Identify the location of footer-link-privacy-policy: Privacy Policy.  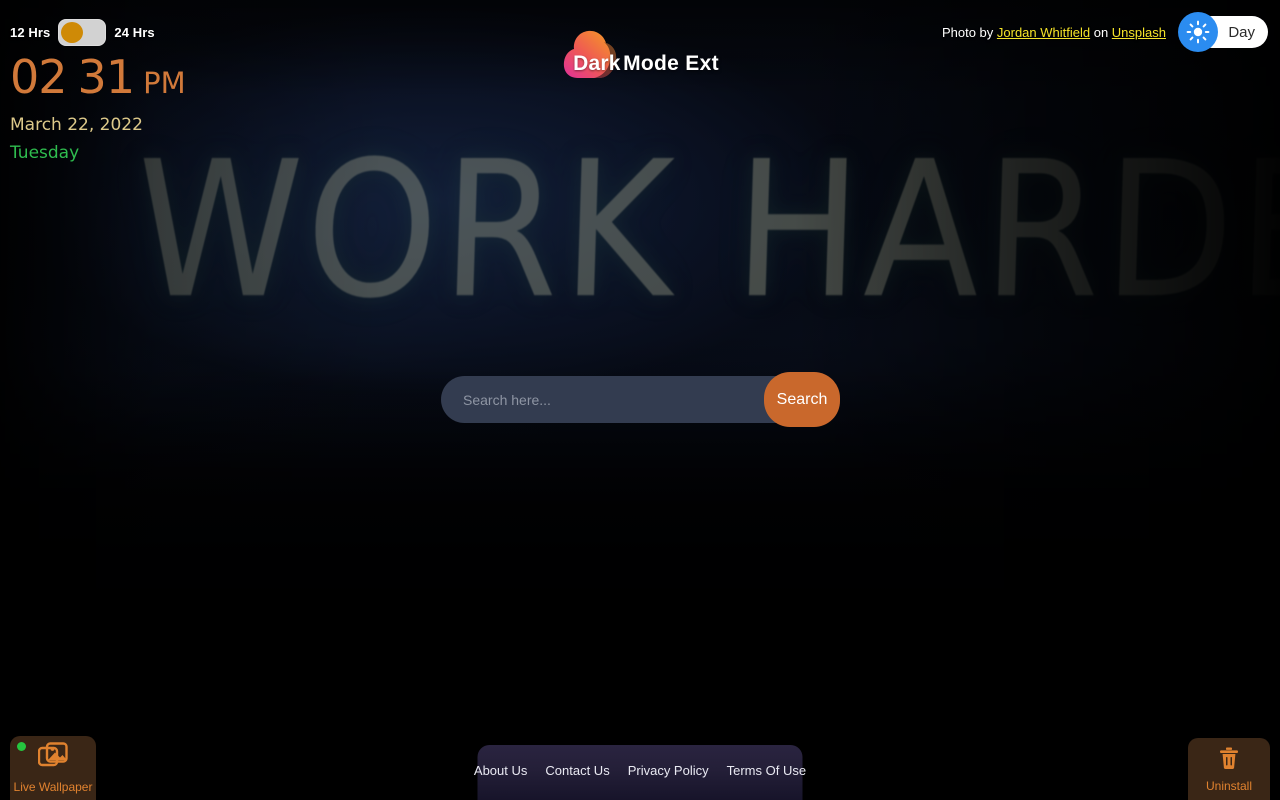
(668, 770).